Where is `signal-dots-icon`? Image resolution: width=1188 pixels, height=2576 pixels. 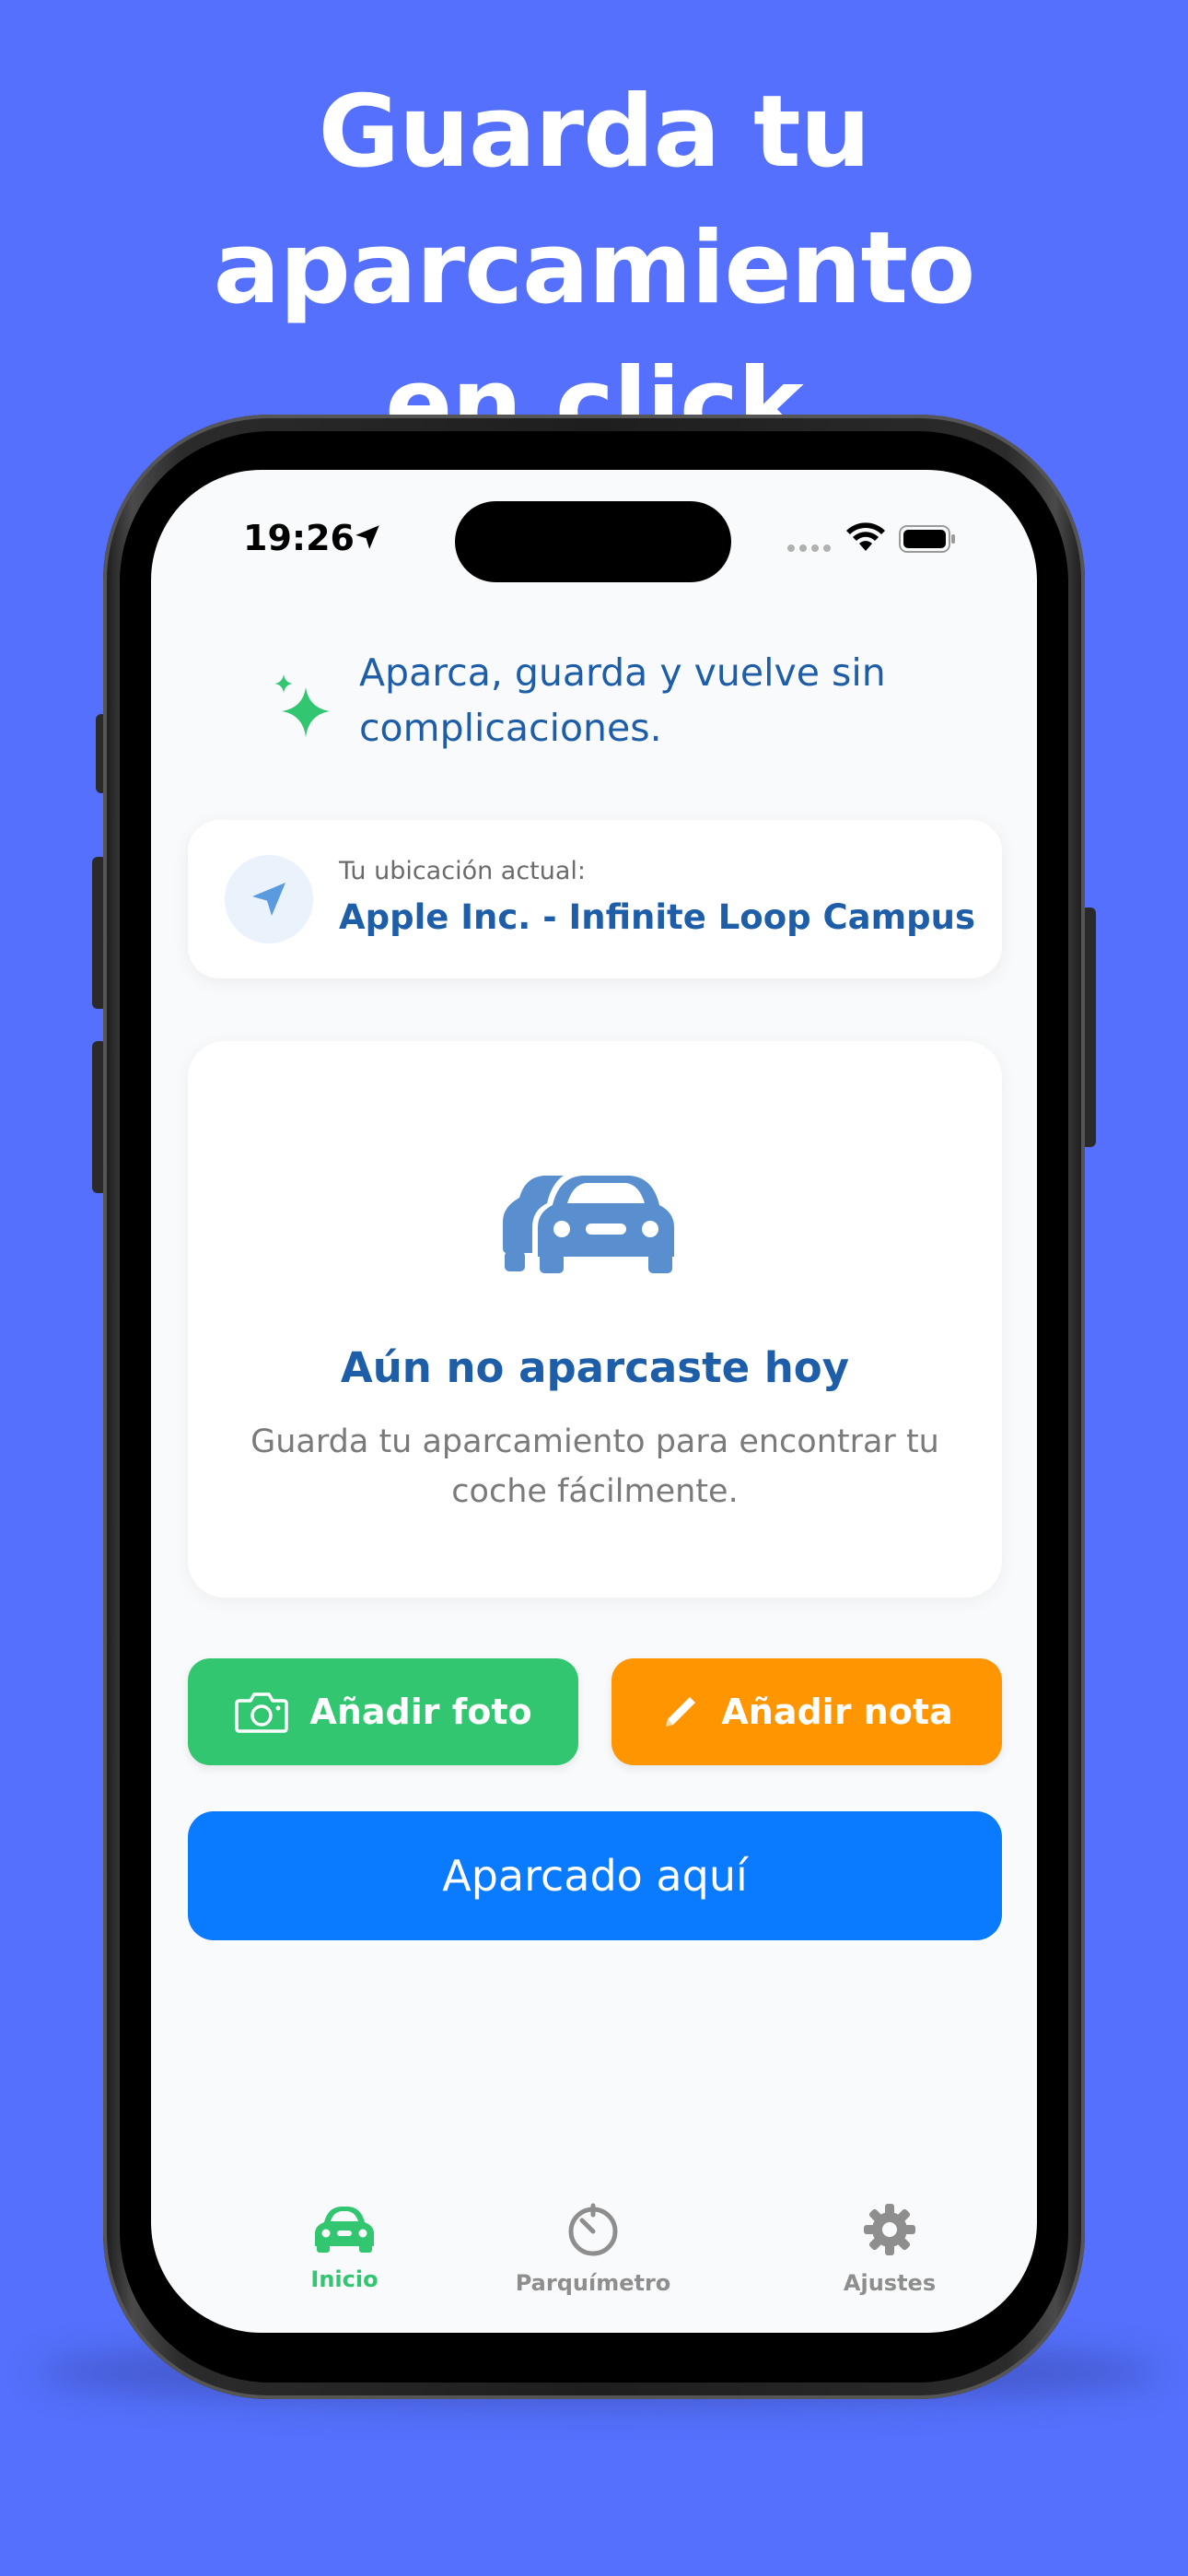
signal-dots-icon is located at coordinates (809, 548).